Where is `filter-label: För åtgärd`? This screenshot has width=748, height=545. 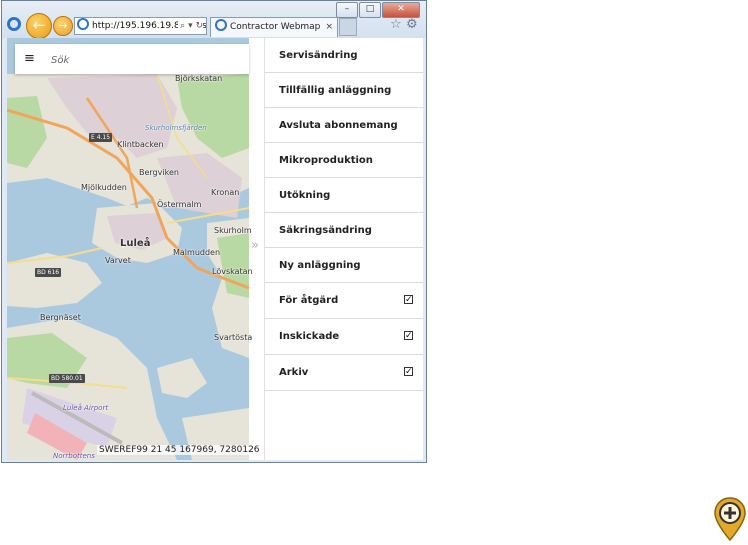
filter-label: För åtgärd is located at coordinates (309, 300).